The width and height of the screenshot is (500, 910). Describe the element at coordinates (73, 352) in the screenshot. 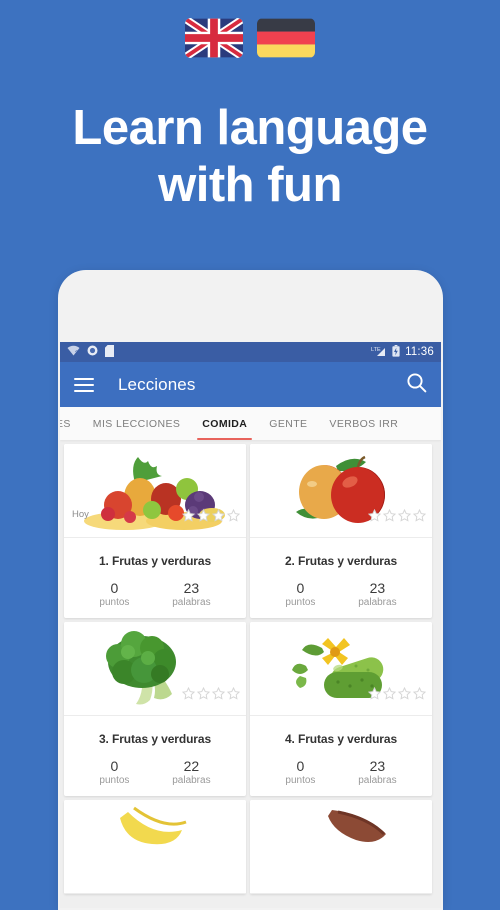

I see `wifi-question-icon: ?` at that location.